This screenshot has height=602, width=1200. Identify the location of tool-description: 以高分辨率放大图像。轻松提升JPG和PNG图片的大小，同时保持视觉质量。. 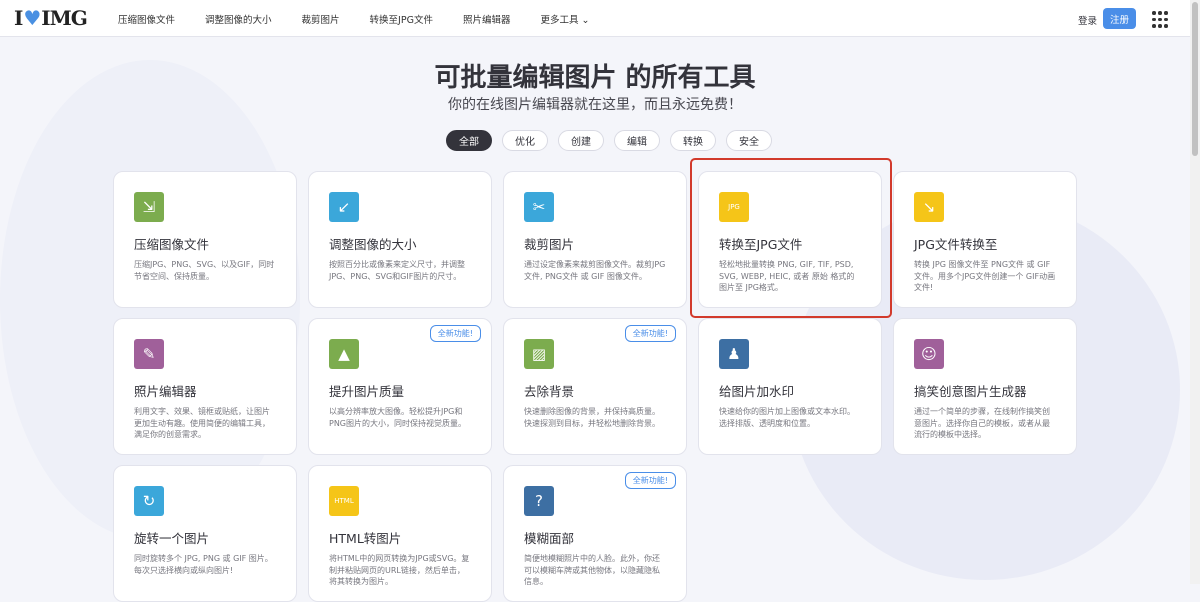
(398, 417).